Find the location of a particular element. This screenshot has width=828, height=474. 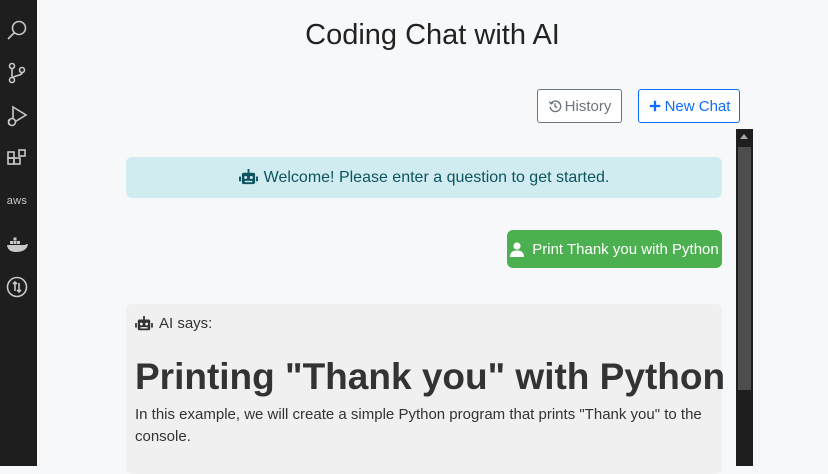

history-button: History is located at coordinates (579, 106).